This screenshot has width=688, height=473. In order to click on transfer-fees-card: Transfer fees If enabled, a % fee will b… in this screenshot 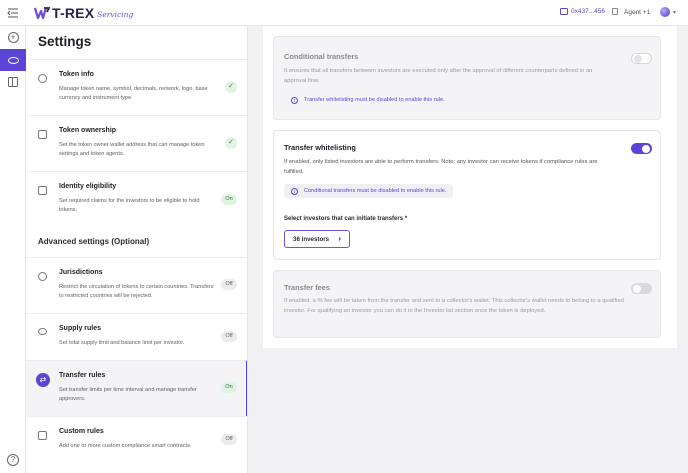, I will do `click(467, 304)`.